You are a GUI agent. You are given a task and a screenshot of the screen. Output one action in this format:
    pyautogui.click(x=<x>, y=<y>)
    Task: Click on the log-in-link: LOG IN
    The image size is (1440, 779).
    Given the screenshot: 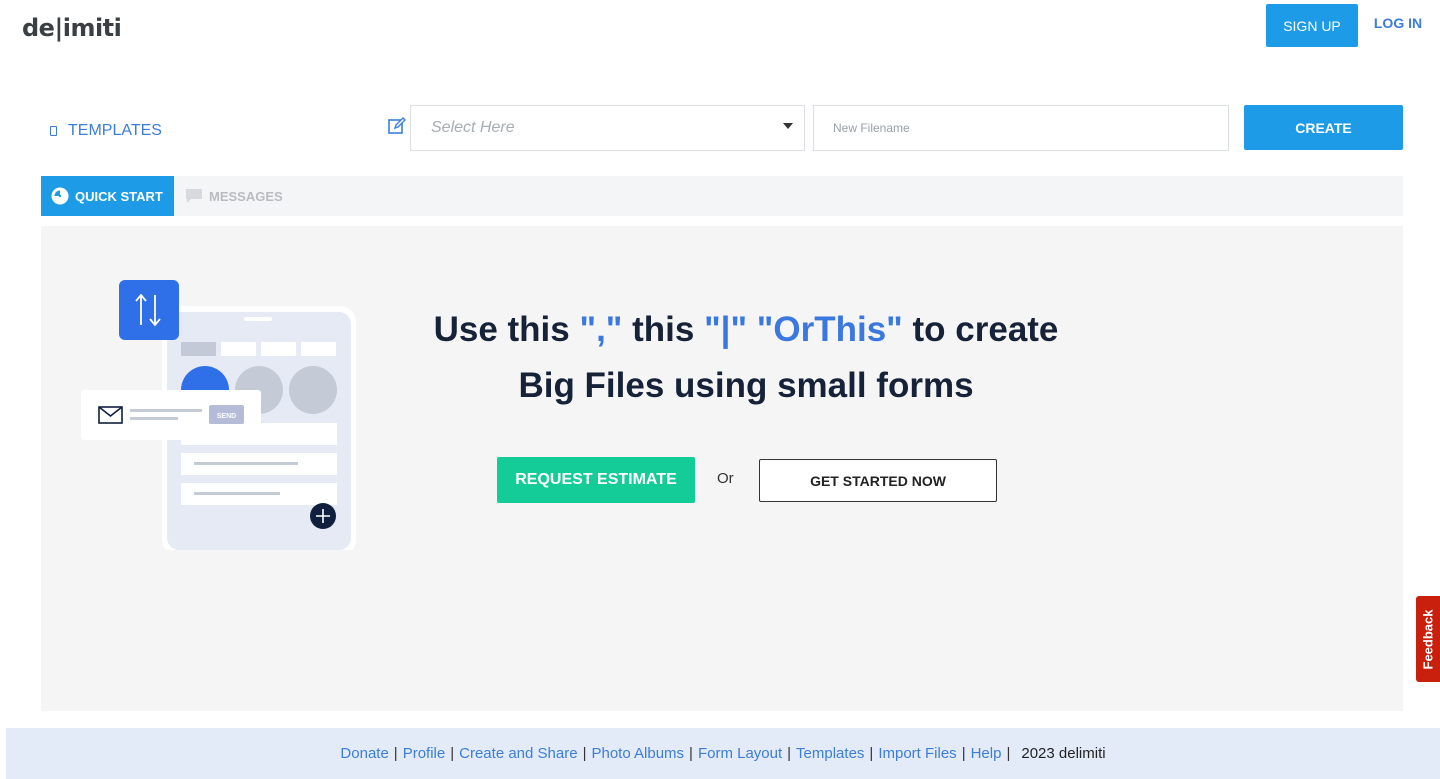 What is the action you would take?
    pyautogui.click(x=1398, y=23)
    